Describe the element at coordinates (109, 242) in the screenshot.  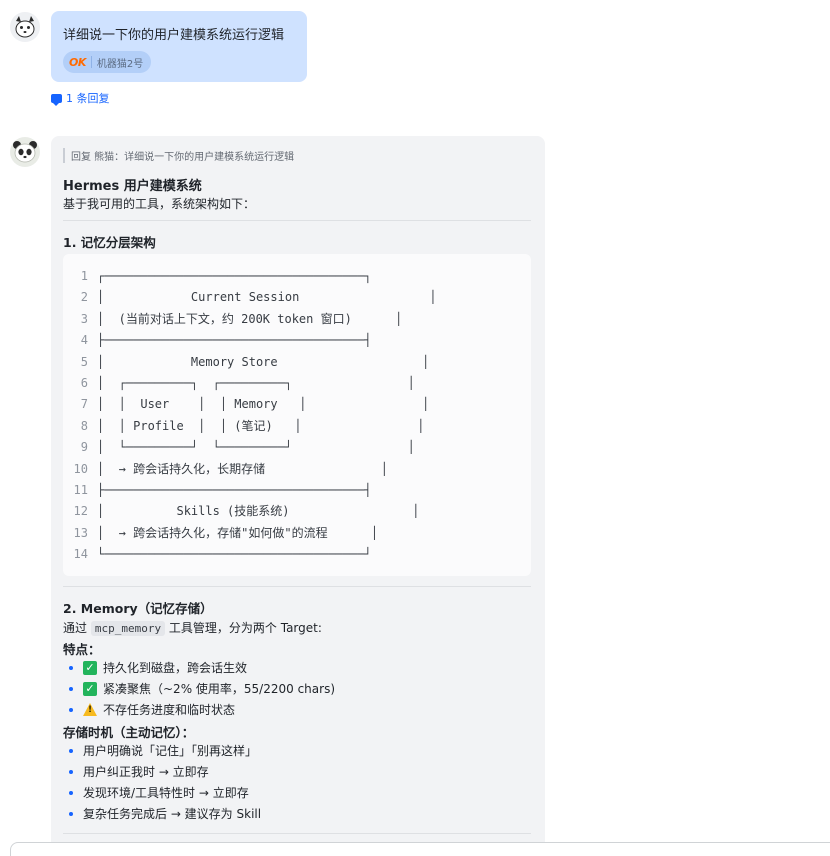
I see `section-heading-architecture: 1. 记忆分层架构` at that location.